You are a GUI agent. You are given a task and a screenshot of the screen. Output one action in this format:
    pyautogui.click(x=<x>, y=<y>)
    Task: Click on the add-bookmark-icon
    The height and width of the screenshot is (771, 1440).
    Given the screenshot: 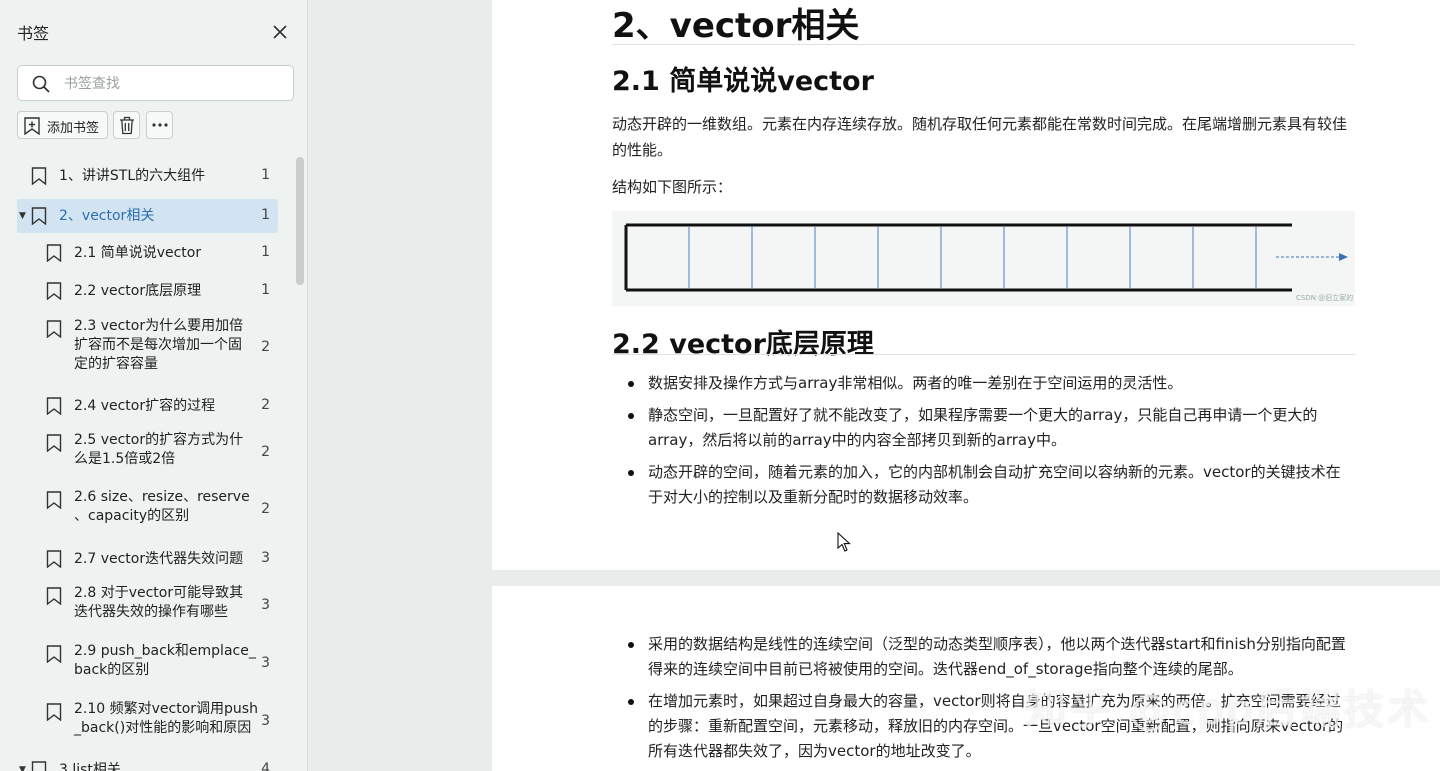 What is the action you would take?
    pyautogui.click(x=32, y=126)
    